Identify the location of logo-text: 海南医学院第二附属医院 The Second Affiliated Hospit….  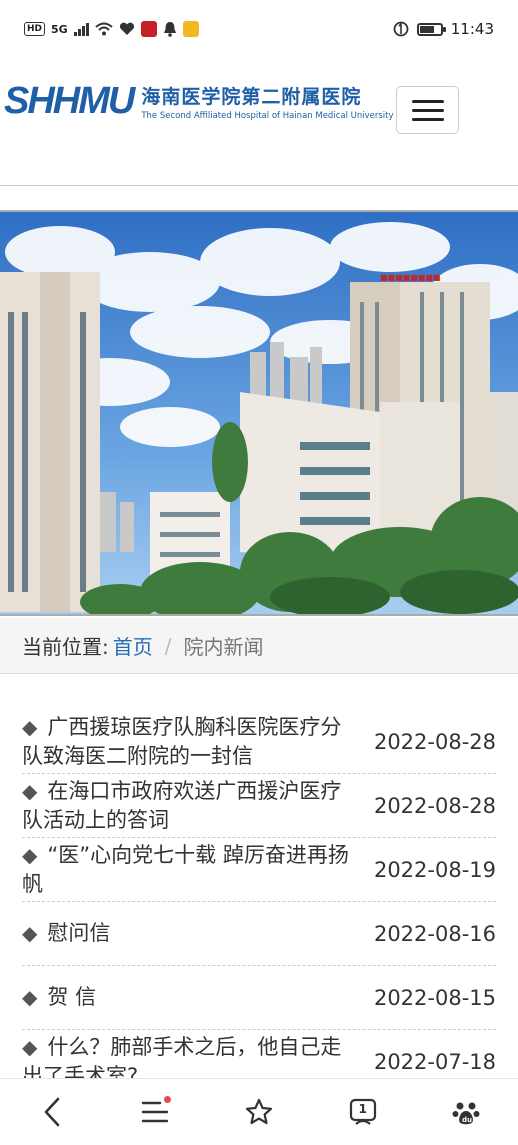
(267, 101).